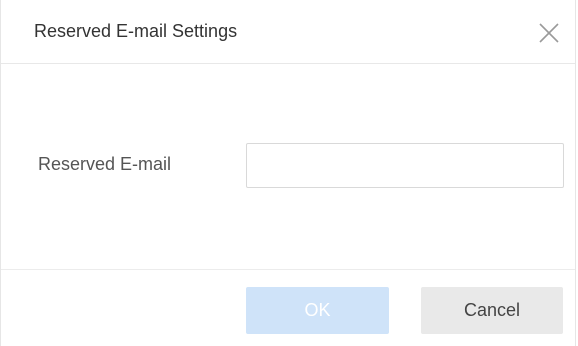 This screenshot has height=346, width=578. What do you see at coordinates (492, 310) in the screenshot?
I see `cancel-button: Cancel` at bounding box center [492, 310].